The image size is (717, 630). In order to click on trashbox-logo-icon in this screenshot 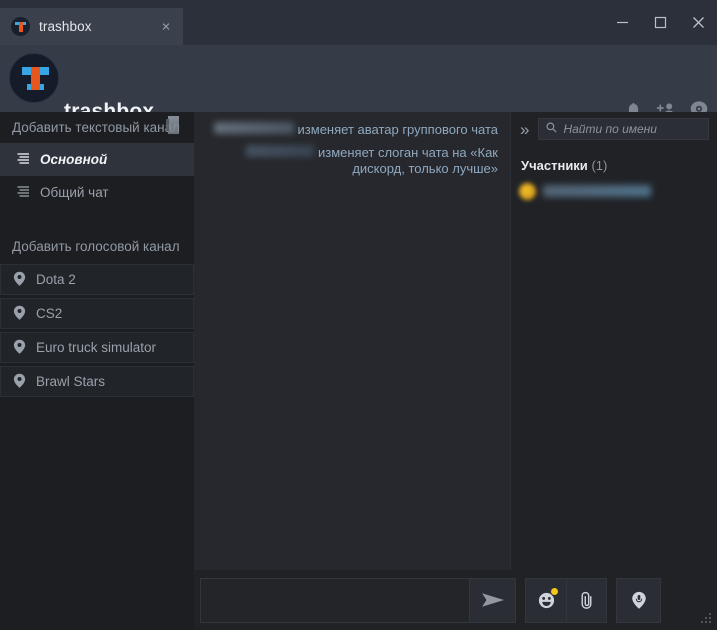, I will do `click(34, 78)`.